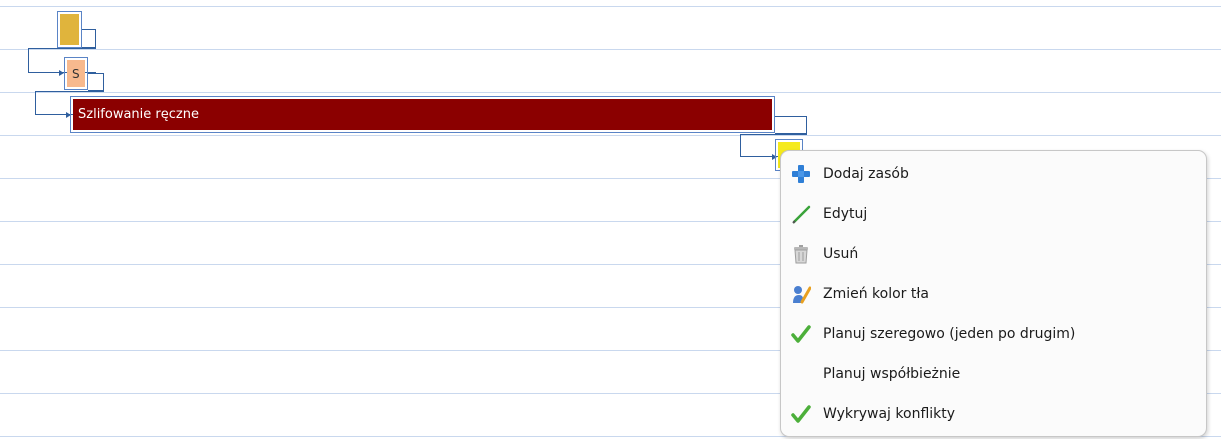  Describe the element at coordinates (876, 294) in the screenshot. I see `menu-item-label: Zmień kolor tła` at that location.